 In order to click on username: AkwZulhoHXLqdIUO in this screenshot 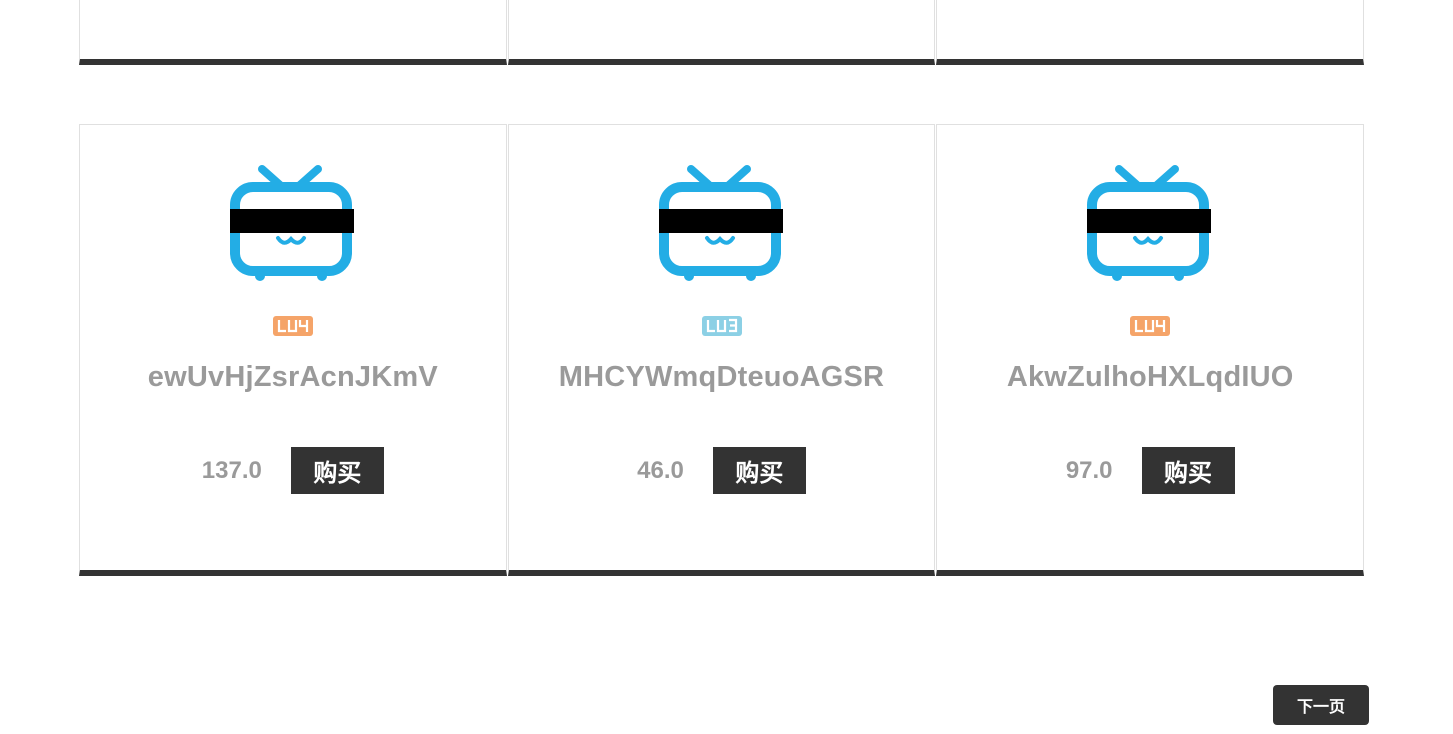, I will do `click(1150, 377)`.